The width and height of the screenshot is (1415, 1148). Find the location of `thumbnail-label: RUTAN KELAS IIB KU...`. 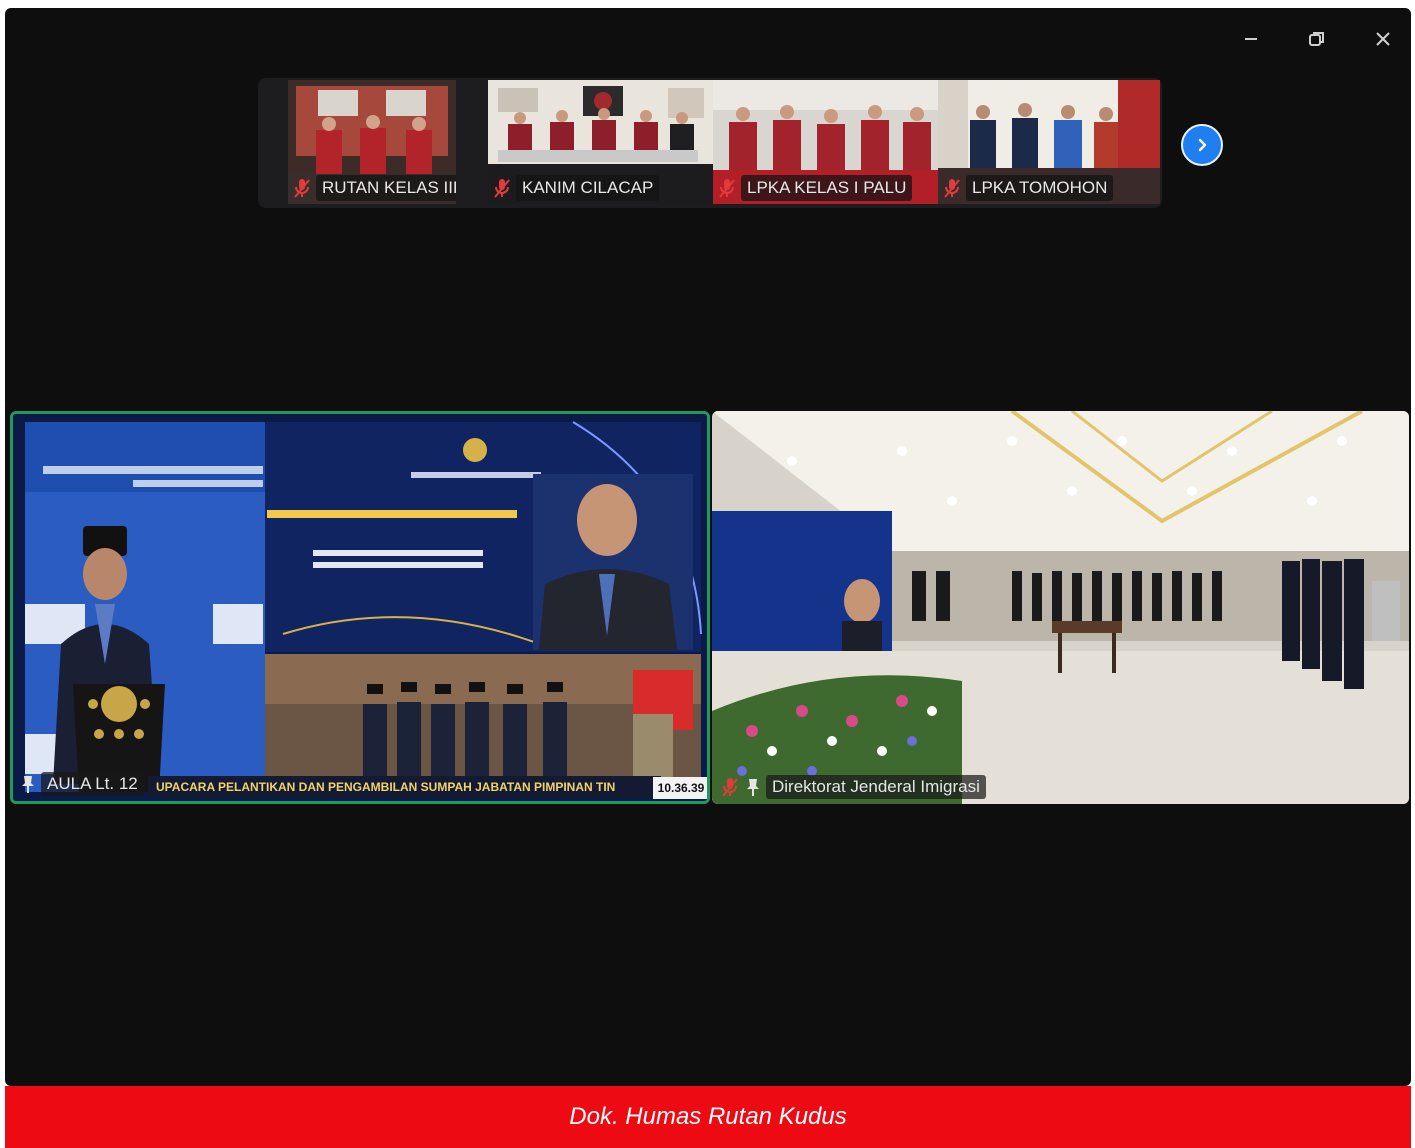

thumbnail-label: RUTAN KELAS IIB KU... is located at coordinates (386, 188).